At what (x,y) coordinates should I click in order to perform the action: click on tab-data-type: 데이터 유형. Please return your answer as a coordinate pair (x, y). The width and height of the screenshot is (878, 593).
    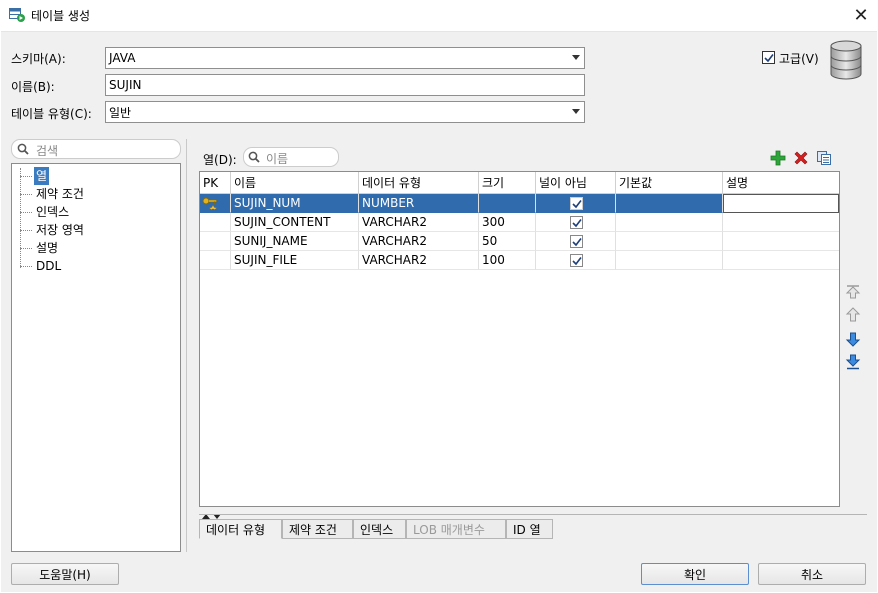
    Looking at the image, I should click on (240, 529).